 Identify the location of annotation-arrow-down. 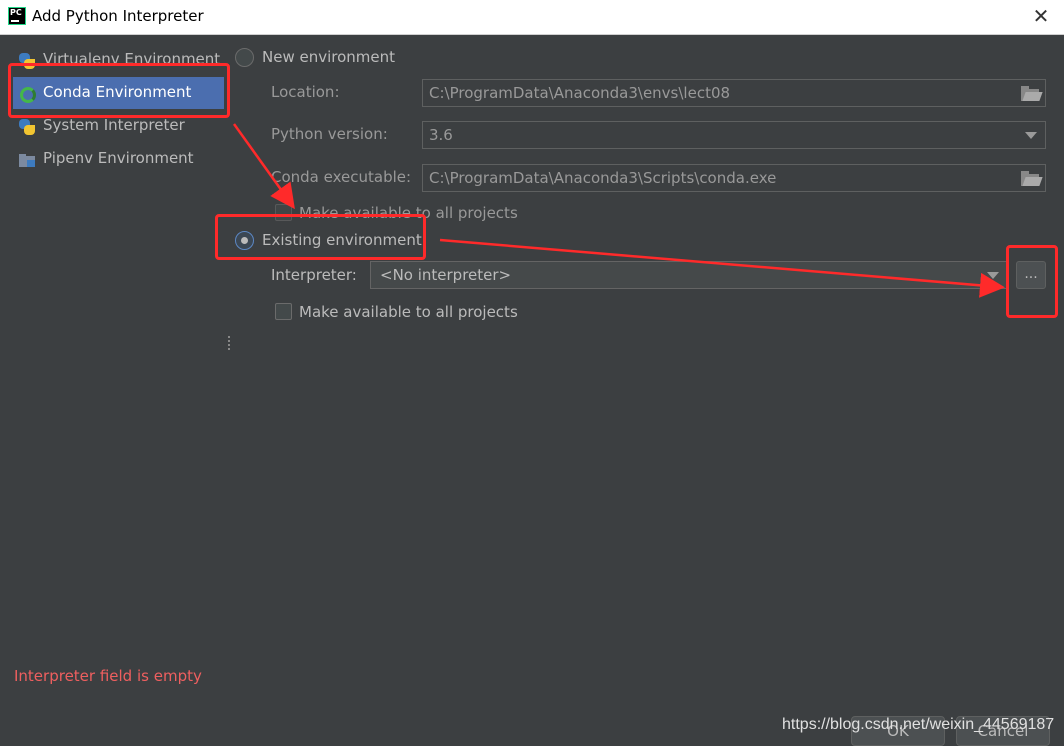
(263, 166).